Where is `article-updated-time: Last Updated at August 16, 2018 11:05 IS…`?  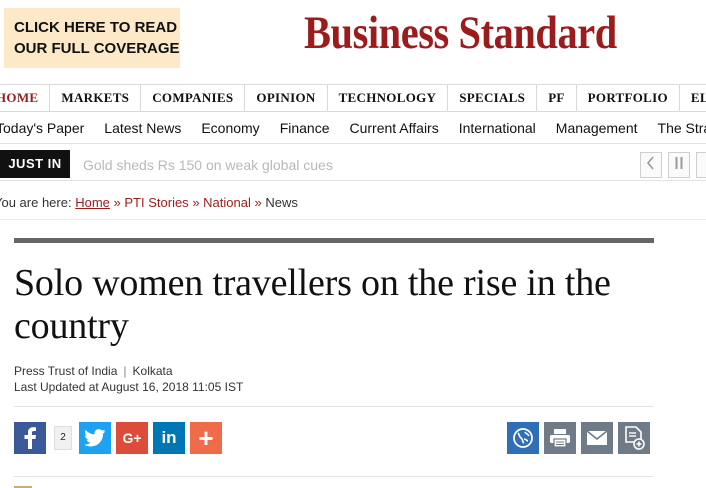 article-updated-time: Last Updated at August 16, 2018 11:05 IS… is located at coordinates (129, 387).